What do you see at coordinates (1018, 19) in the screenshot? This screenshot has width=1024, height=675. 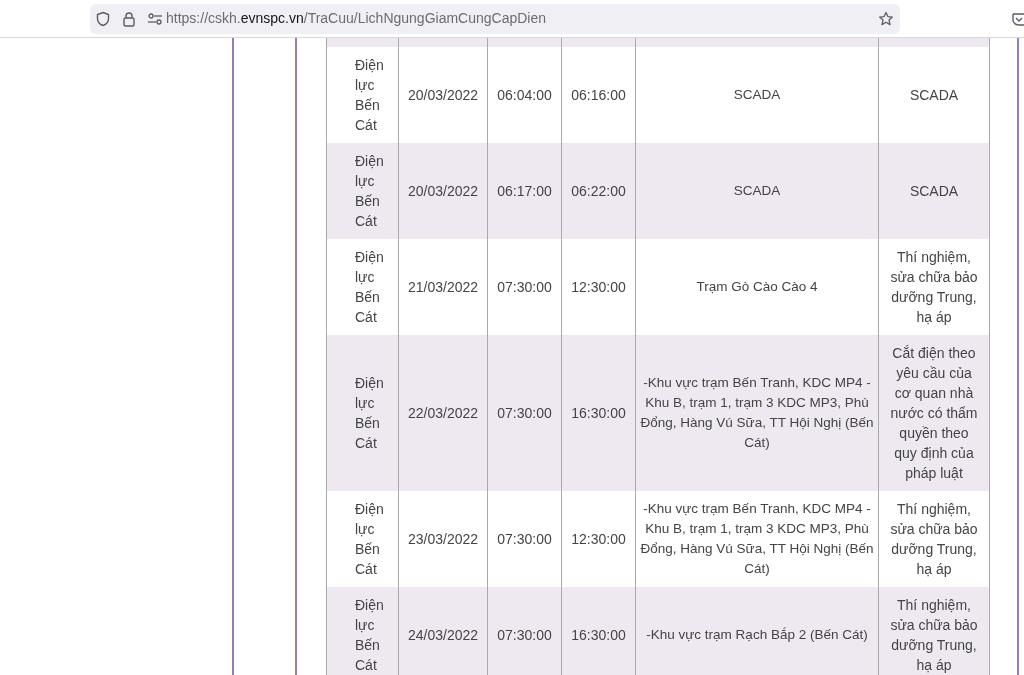 I see `save-icon` at bounding box center [1018, 19].